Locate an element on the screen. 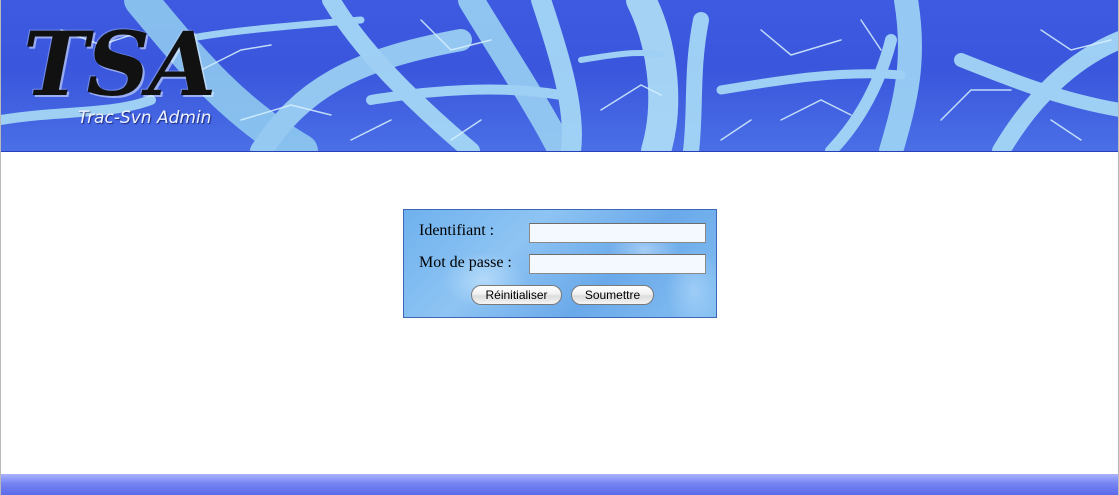 This screenshot has height=495, width=1119. footer-bar is located at coordinates (559, 484).